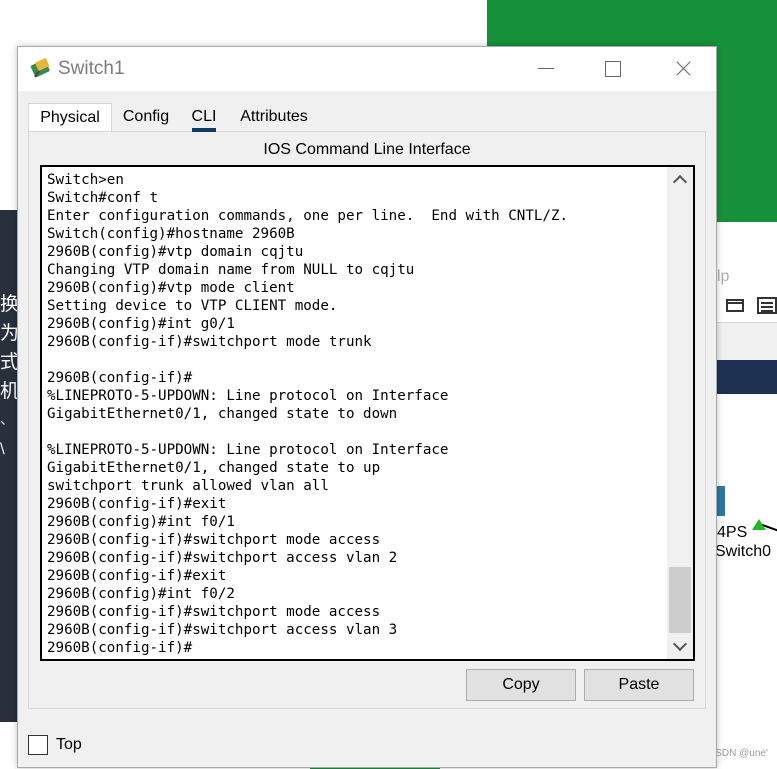 The width and height of the screenshot is (777, 769). What do you see at coordinates (38, 745) in the screenshot?
I see `top-checkbox` at bounding box center [38, 745].